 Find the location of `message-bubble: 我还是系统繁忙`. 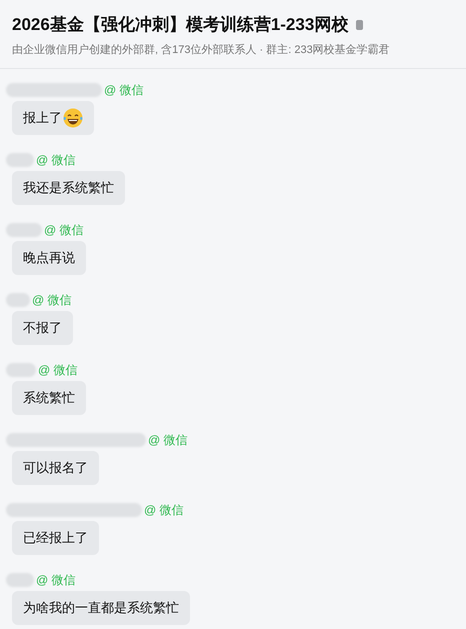

message-bubble: 我还是系统繁忙 is located at coordinates (68, 188).